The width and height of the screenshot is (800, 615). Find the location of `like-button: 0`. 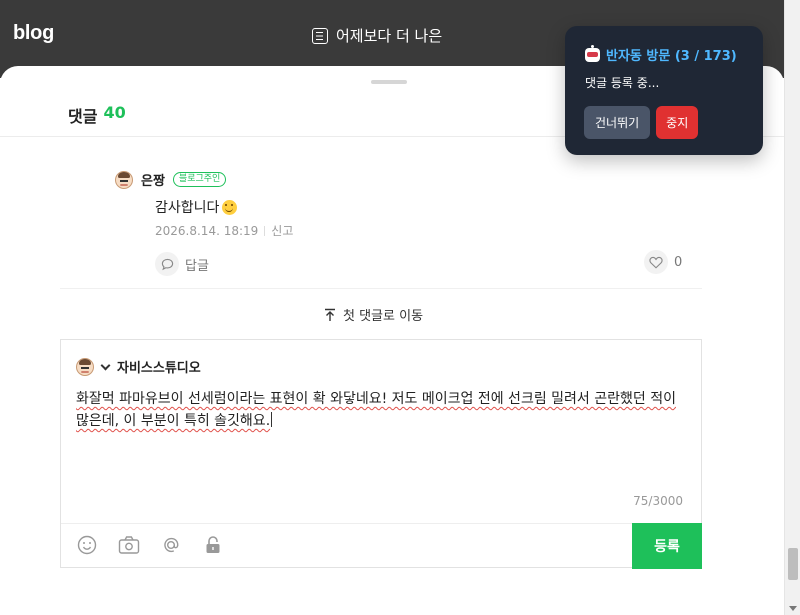

like-button: 0 is located at coordinates (663, 262).